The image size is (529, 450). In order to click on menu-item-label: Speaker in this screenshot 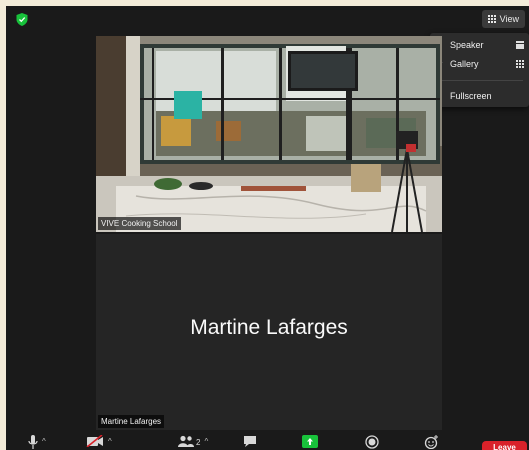, I will do `click(467, 45)`.